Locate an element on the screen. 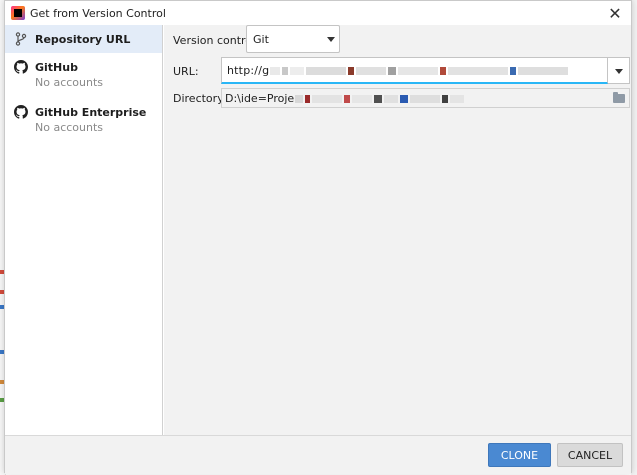  directory-value: D:\ide=Proje is located at coordinates (415, 98).